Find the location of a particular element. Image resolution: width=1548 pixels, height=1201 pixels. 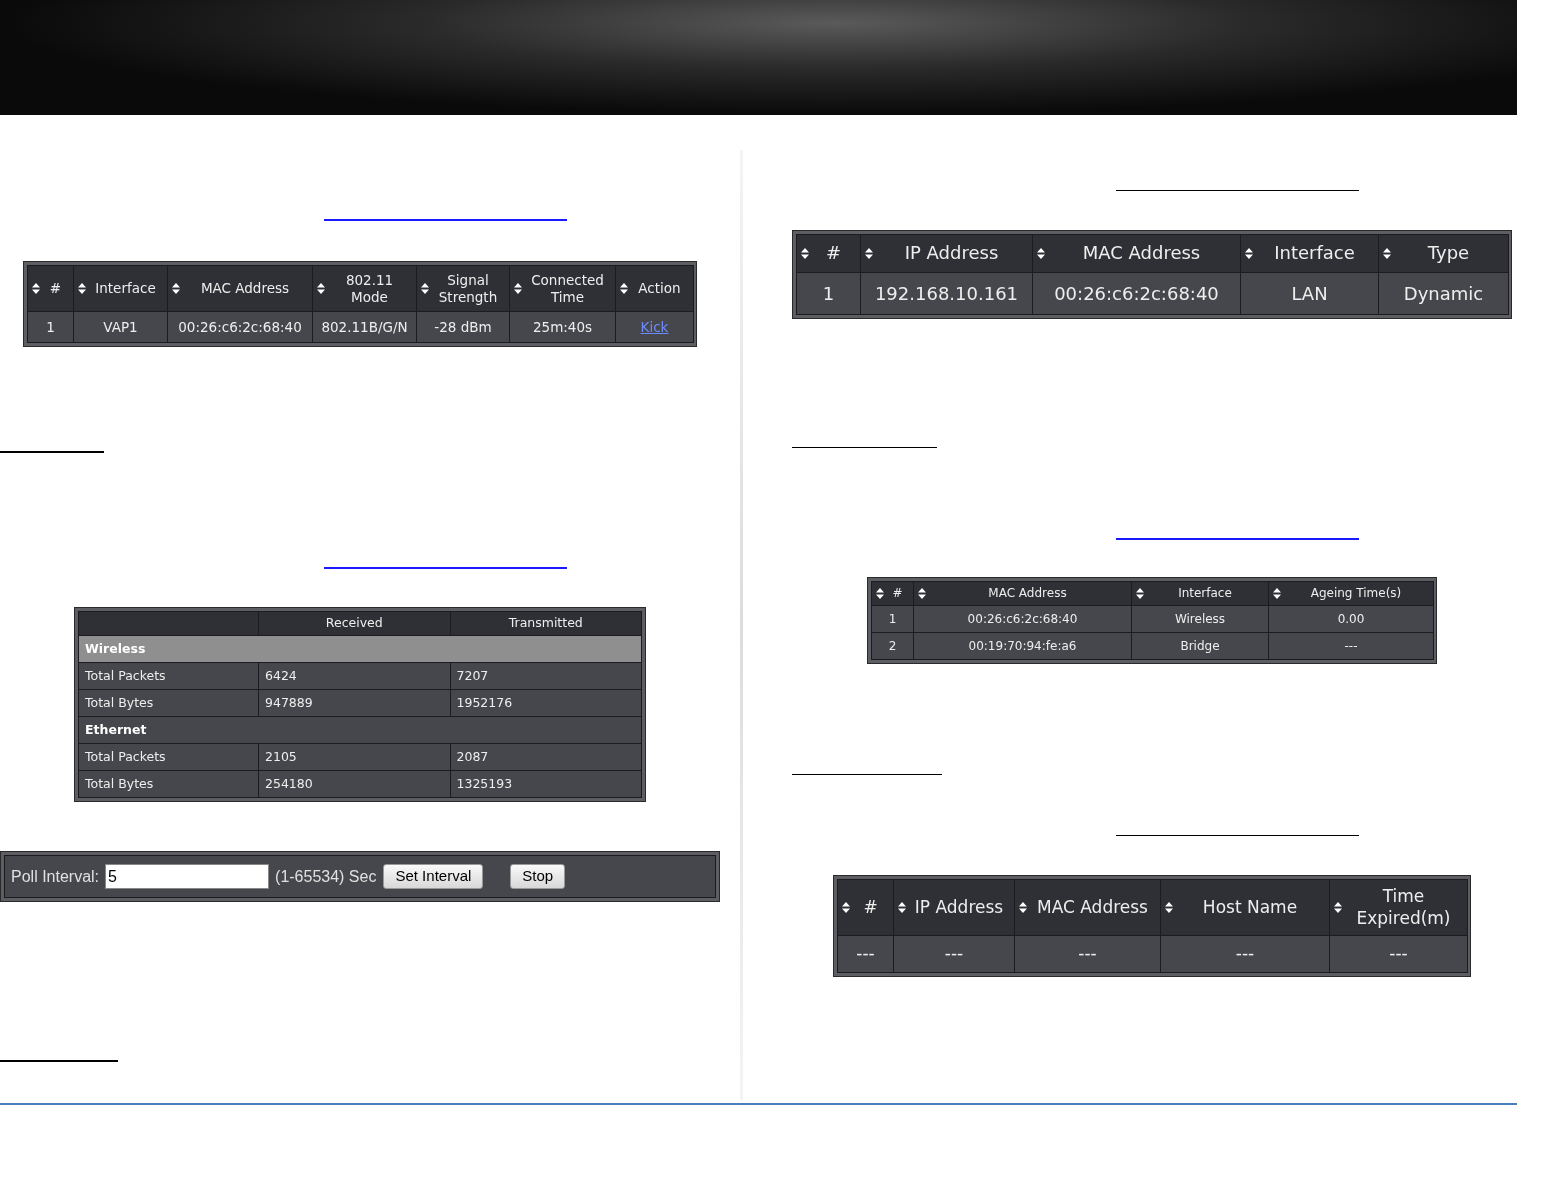

table-cell: 802.11B/G/N is located at coordinates (364, 327).